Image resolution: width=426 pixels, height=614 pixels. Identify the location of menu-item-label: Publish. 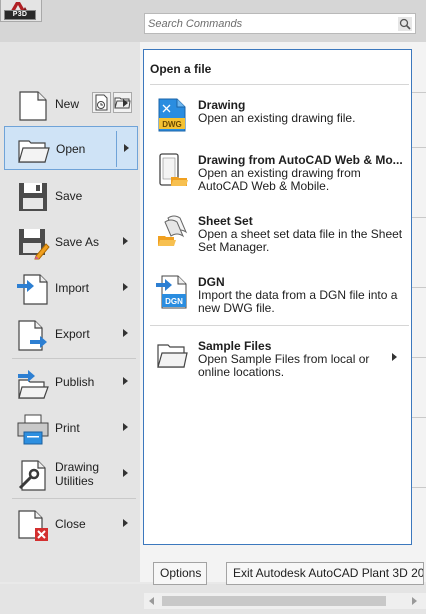
(75, 382).